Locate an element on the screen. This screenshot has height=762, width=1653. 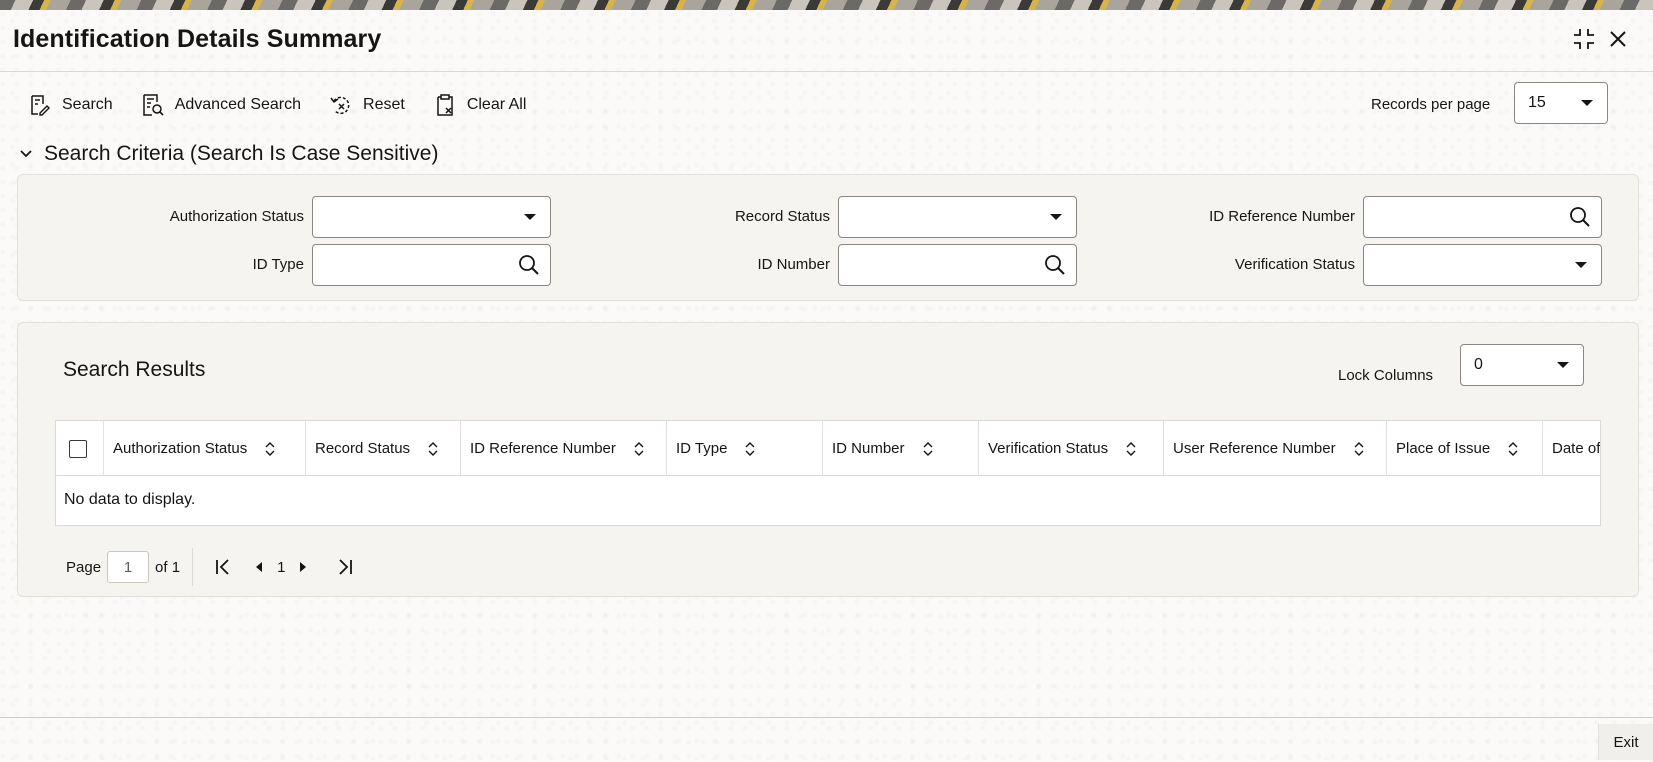
verification-status-select is located at coordinates (1482, 265).